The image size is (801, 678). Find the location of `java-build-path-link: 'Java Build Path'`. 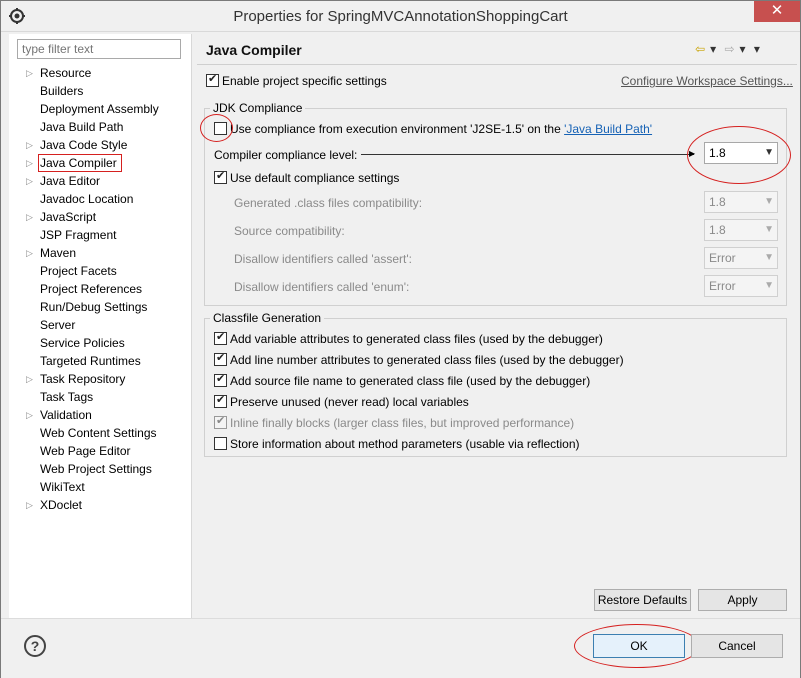

java-build-path-link: 'Java Build Path' is located at coordinates (608, 129).